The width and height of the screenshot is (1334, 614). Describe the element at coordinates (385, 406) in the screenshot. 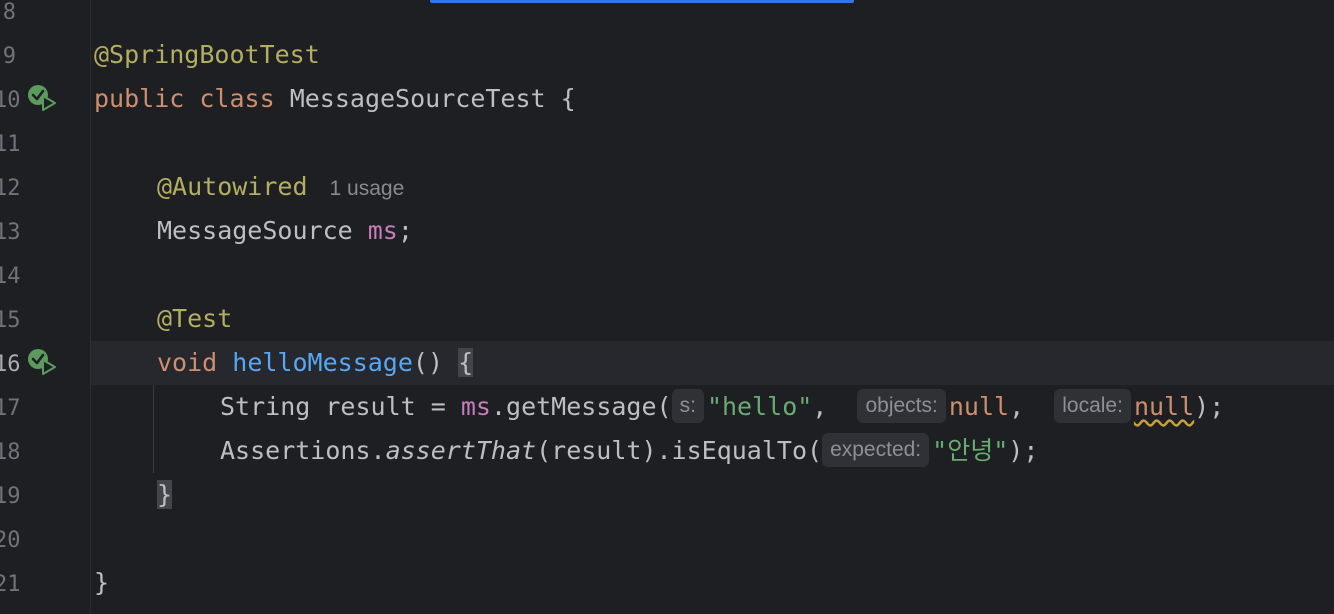

I see `assignment: result =` at that location.